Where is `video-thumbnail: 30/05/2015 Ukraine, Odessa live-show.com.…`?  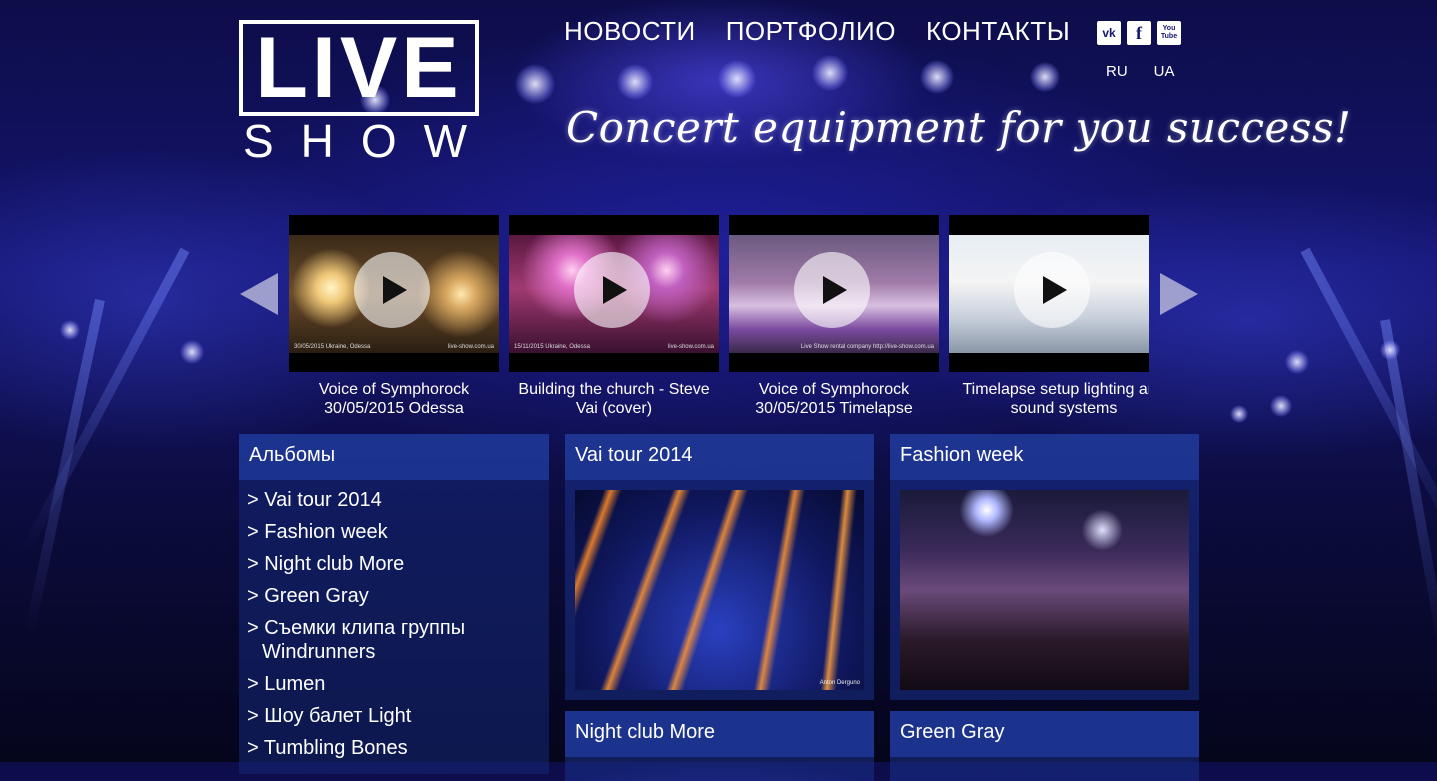
video-thumbnail: 30/05/2015 Ukraine, Odessa live-show.com.… is located at coordinates (394, 293).